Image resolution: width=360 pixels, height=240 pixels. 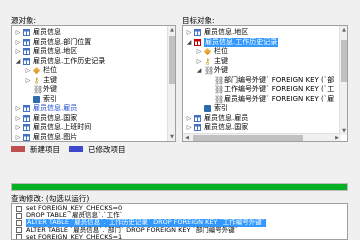 What do you see at coordinates (226, 117) in the screenshot?
I see `tree-item-label: 雇员信息.雇员` at bounding box center [226, 117].